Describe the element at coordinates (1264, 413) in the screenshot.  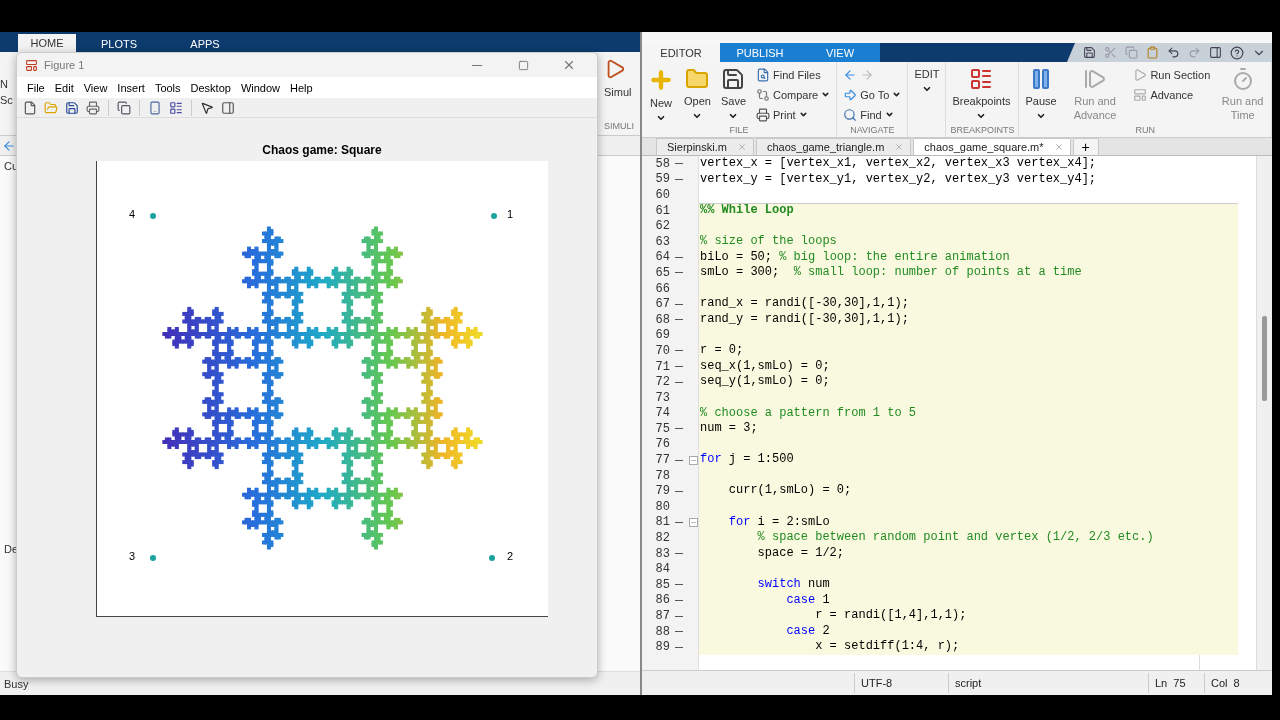
I see `scrollbar` at that location.